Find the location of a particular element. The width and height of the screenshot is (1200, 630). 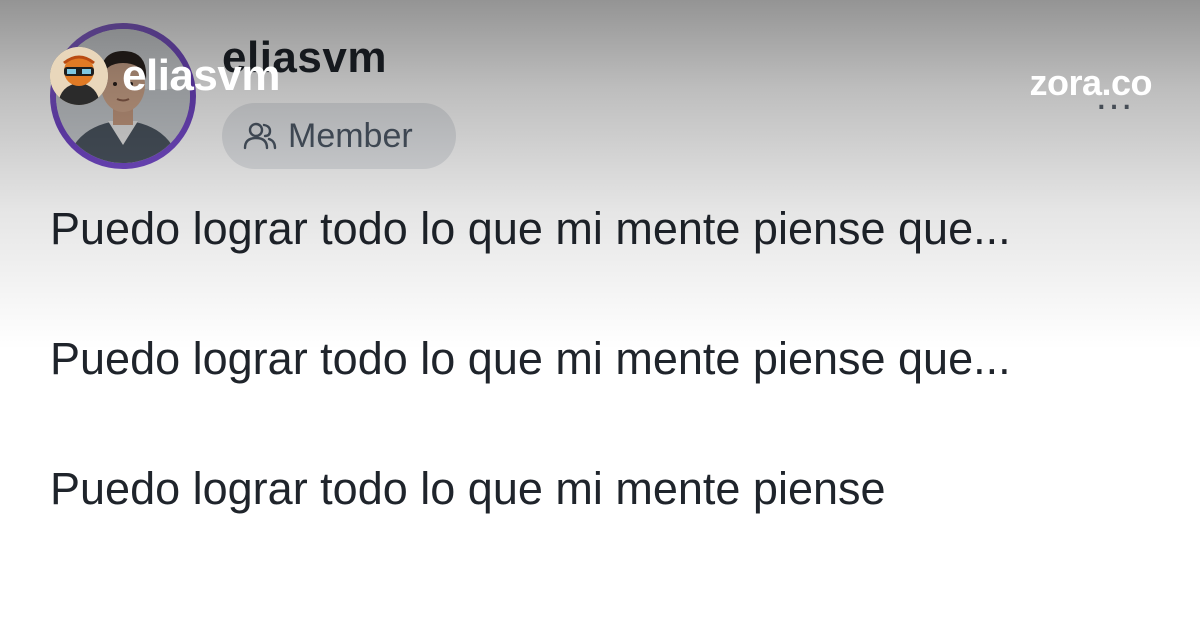

member-badge-label: Member is located at coordinates (350, 136).